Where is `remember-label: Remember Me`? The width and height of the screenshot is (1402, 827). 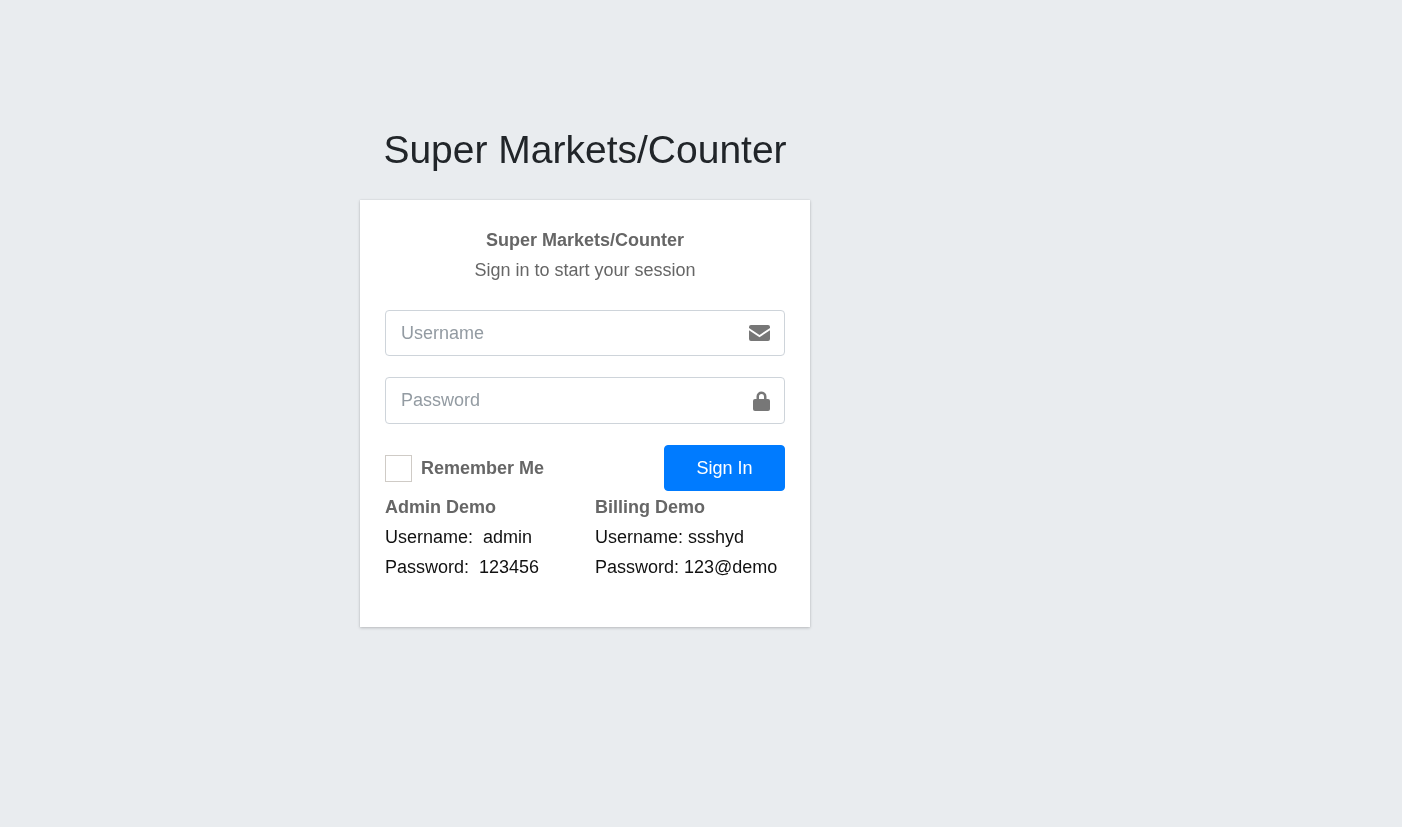
remember-label: Remember Me is located at coordinates (483, 468).